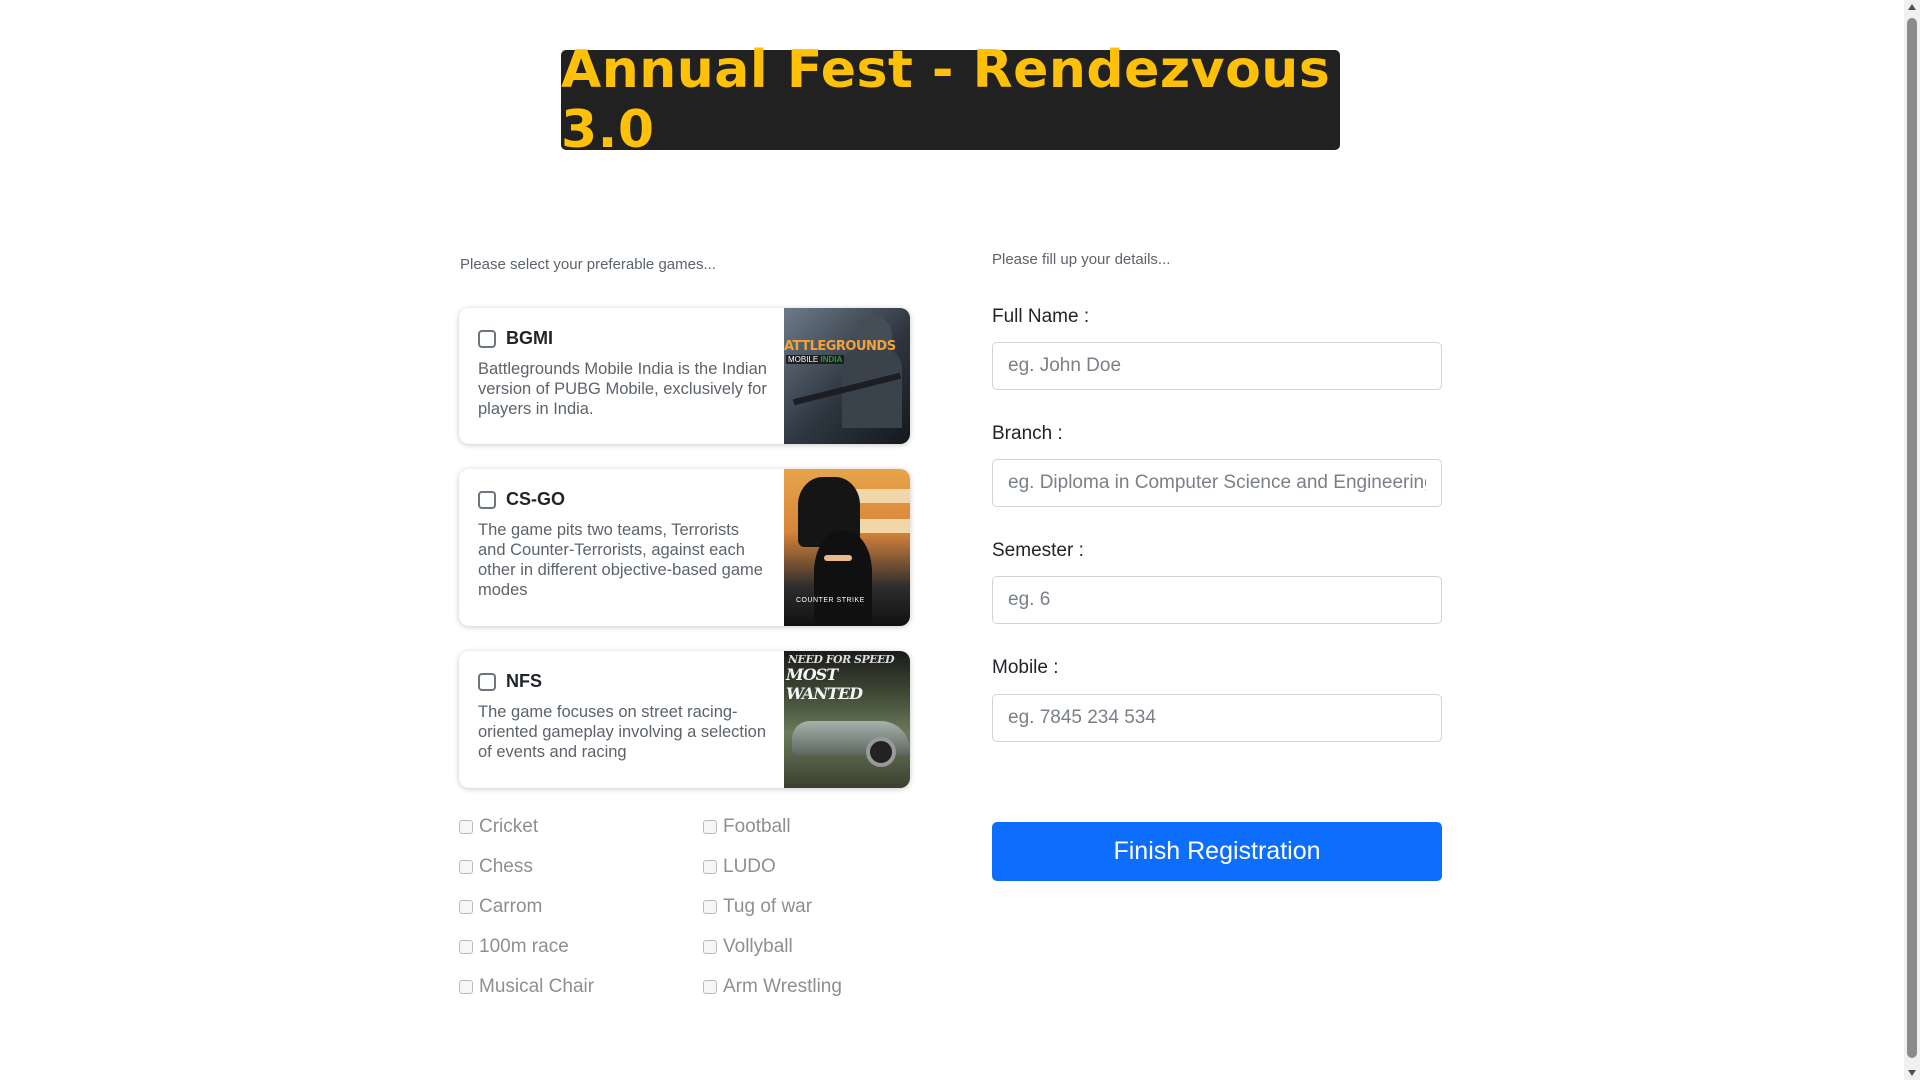  What do you see at coordinates (710, 947) in the screenshot?
I see `vollyball-checkbox` at bounding box center [710, 947].